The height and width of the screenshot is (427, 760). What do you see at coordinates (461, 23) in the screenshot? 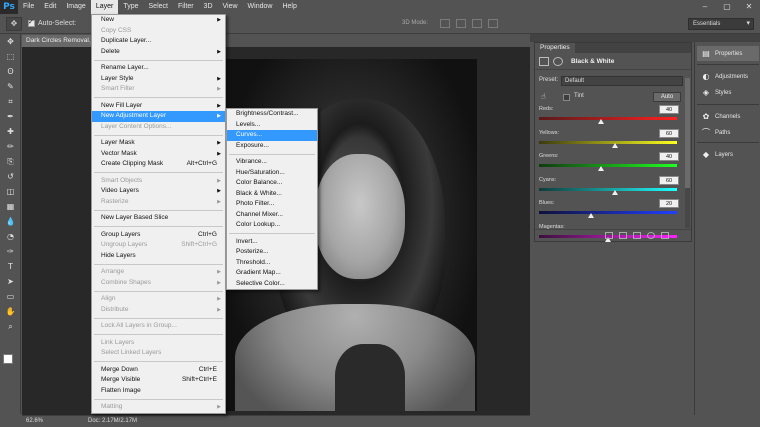
I see `3d-roll-icon` at bounding box center [461, 23].